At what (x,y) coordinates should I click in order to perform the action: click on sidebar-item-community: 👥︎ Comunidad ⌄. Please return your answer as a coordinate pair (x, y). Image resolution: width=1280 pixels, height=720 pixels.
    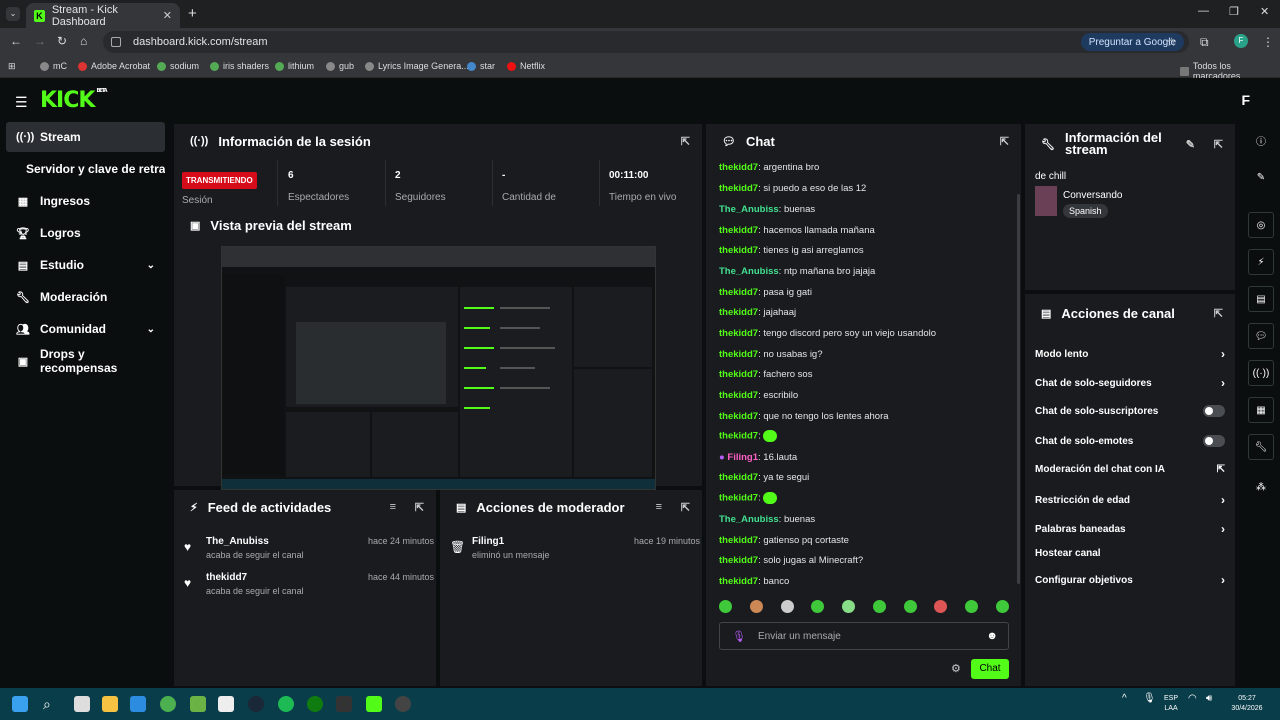
    Looking at the image, I should click on (85, 329).